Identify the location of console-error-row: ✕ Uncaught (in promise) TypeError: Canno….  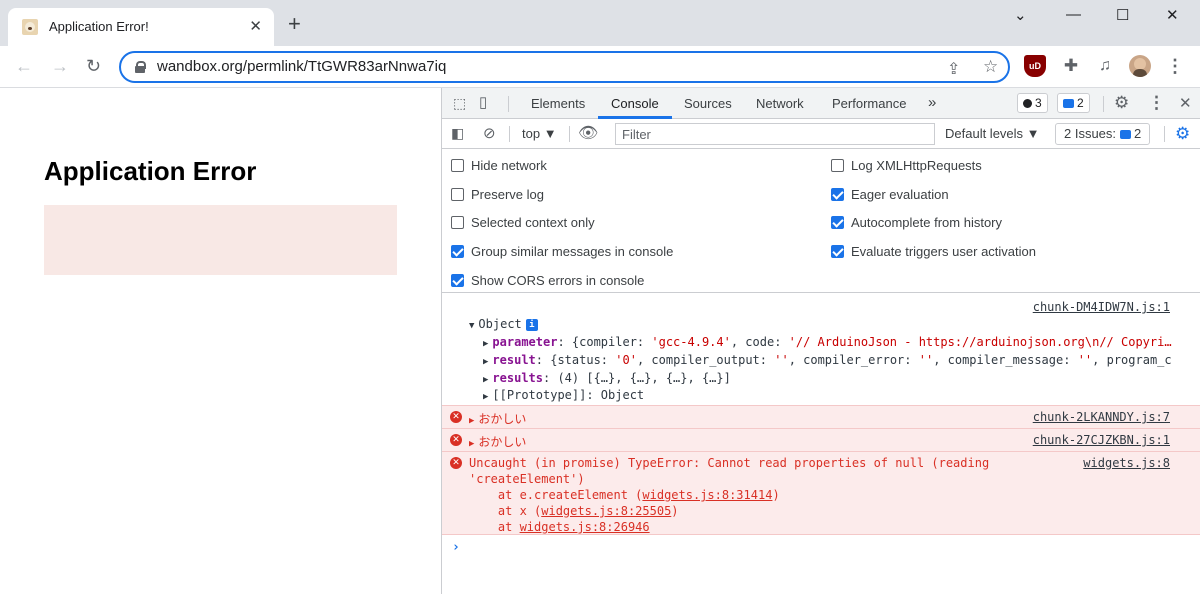
(821, 493).